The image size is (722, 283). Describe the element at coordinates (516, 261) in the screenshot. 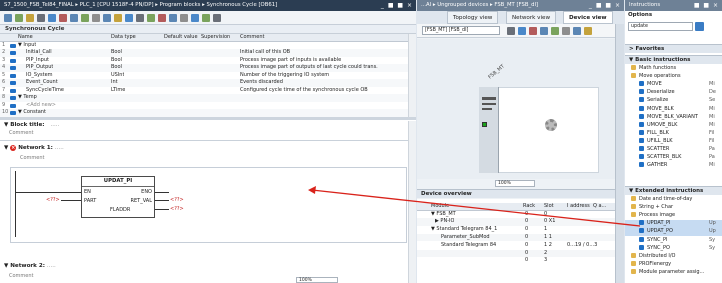

I see `overview-row: 03` at that location.